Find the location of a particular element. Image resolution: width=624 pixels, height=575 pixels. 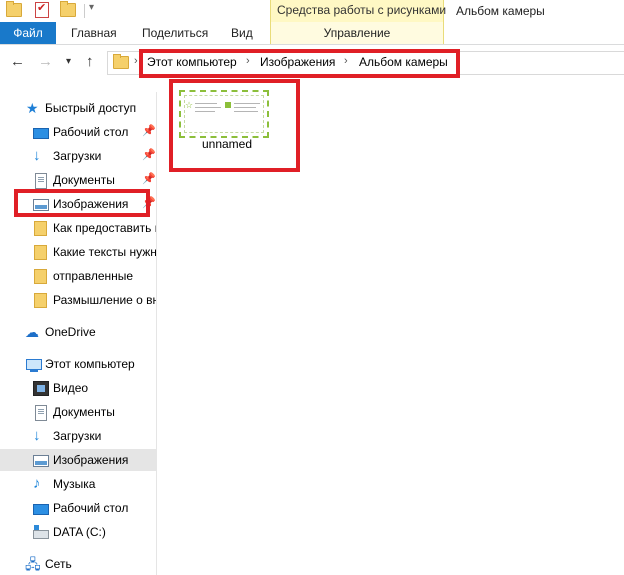

nav-item-drive: DATA (C:) is located at coordinates (78, 532).